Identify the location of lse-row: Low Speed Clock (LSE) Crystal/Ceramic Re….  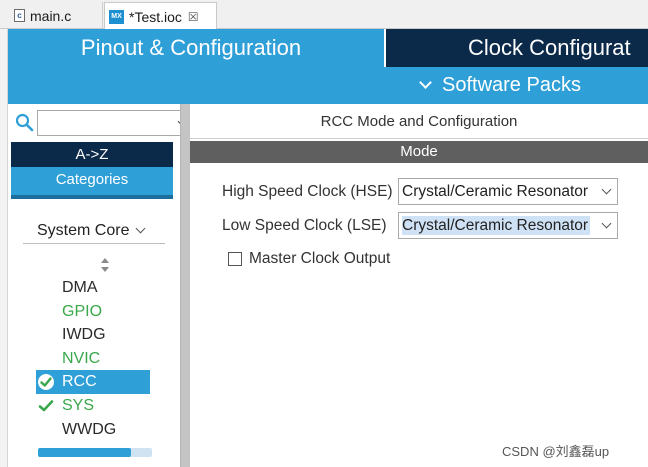
(420, 225).